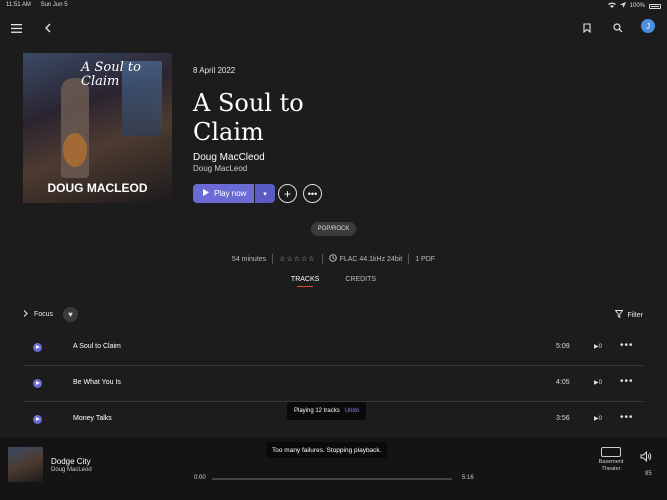 The height and width of the screenshot is (500, 667). I want to click on cover-title: A Soul to Claim, so click(111, 74).